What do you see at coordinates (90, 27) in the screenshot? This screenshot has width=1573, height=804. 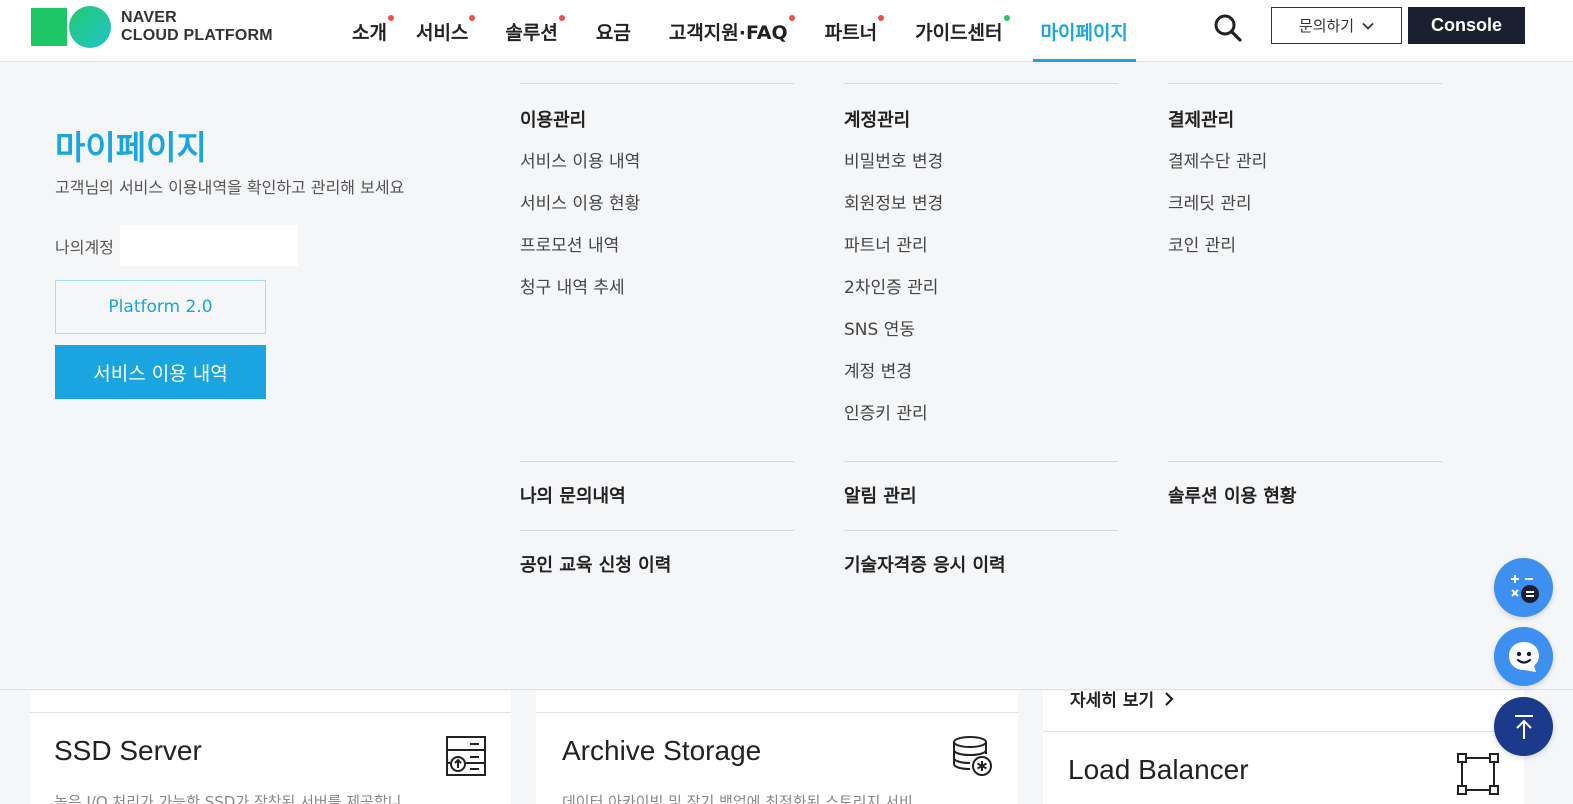 I see `logo-circle-mark` at bounding box center [90, 27].